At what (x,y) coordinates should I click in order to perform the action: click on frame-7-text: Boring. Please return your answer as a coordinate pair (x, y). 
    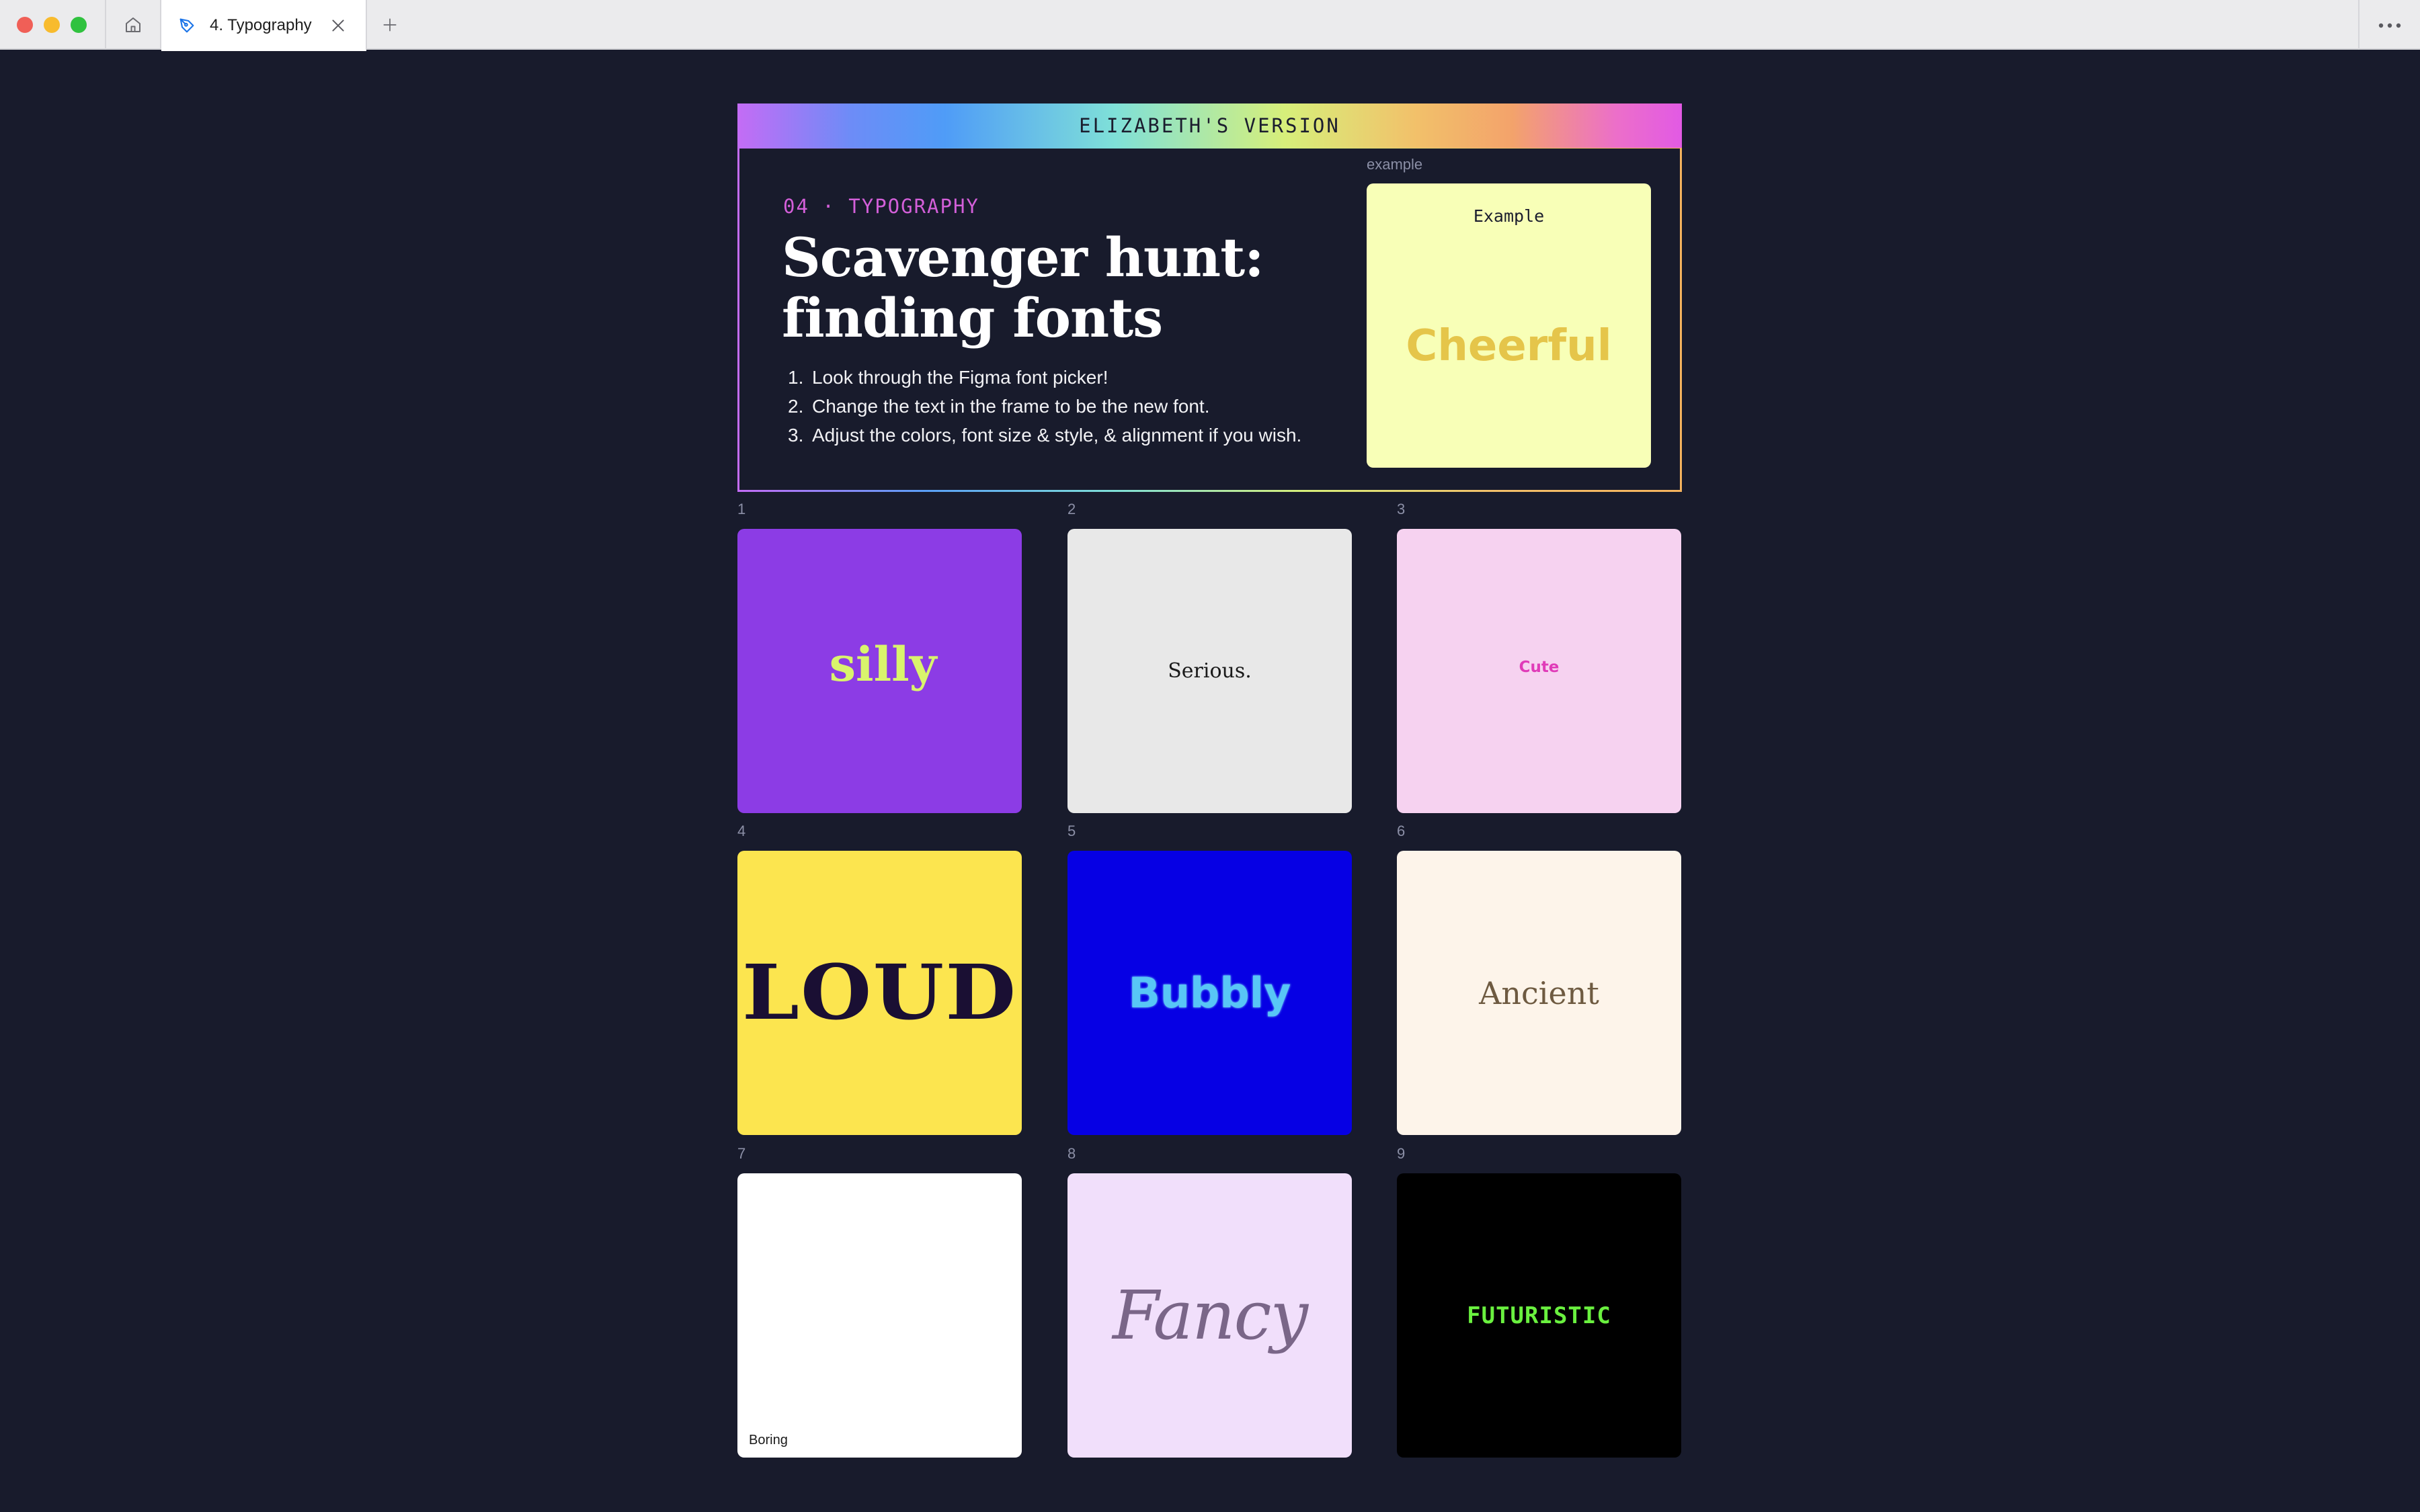
    Looking at the image, I should click on (768, 1440).